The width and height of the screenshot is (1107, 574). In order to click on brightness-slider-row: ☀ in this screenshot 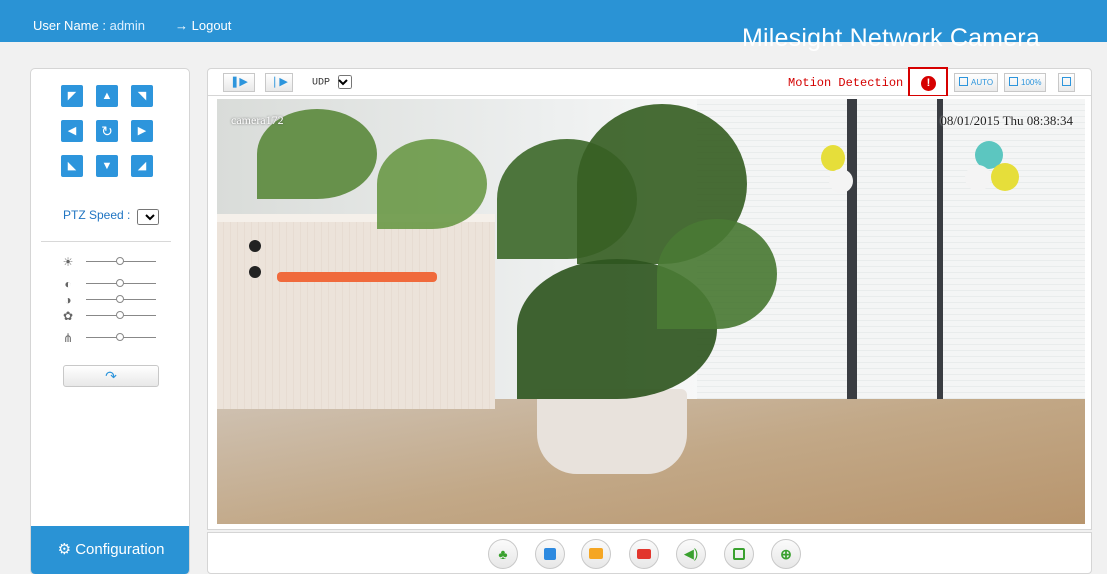, I will do `click(116, 262)`.